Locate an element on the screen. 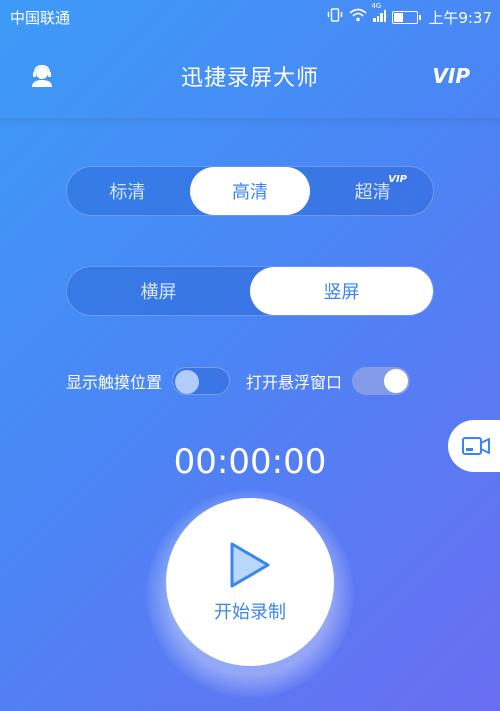  app-header: 迅捷录屏大师 VIP is located at coordinates (250, 76).